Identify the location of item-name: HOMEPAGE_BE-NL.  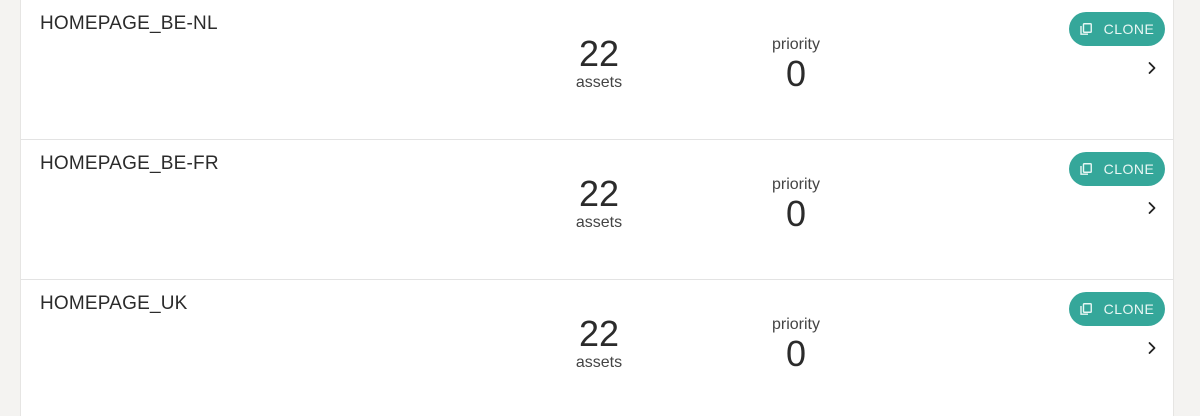
(129, 23).